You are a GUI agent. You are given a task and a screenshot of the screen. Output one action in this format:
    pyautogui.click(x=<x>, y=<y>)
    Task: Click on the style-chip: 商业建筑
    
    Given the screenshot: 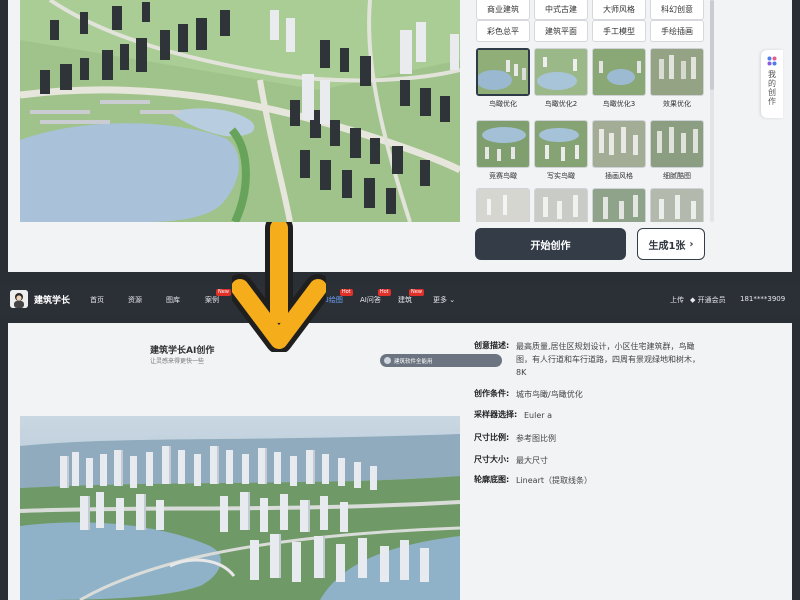 What is the action you would take?
    pyautogui.click(x=503, y=10)
    